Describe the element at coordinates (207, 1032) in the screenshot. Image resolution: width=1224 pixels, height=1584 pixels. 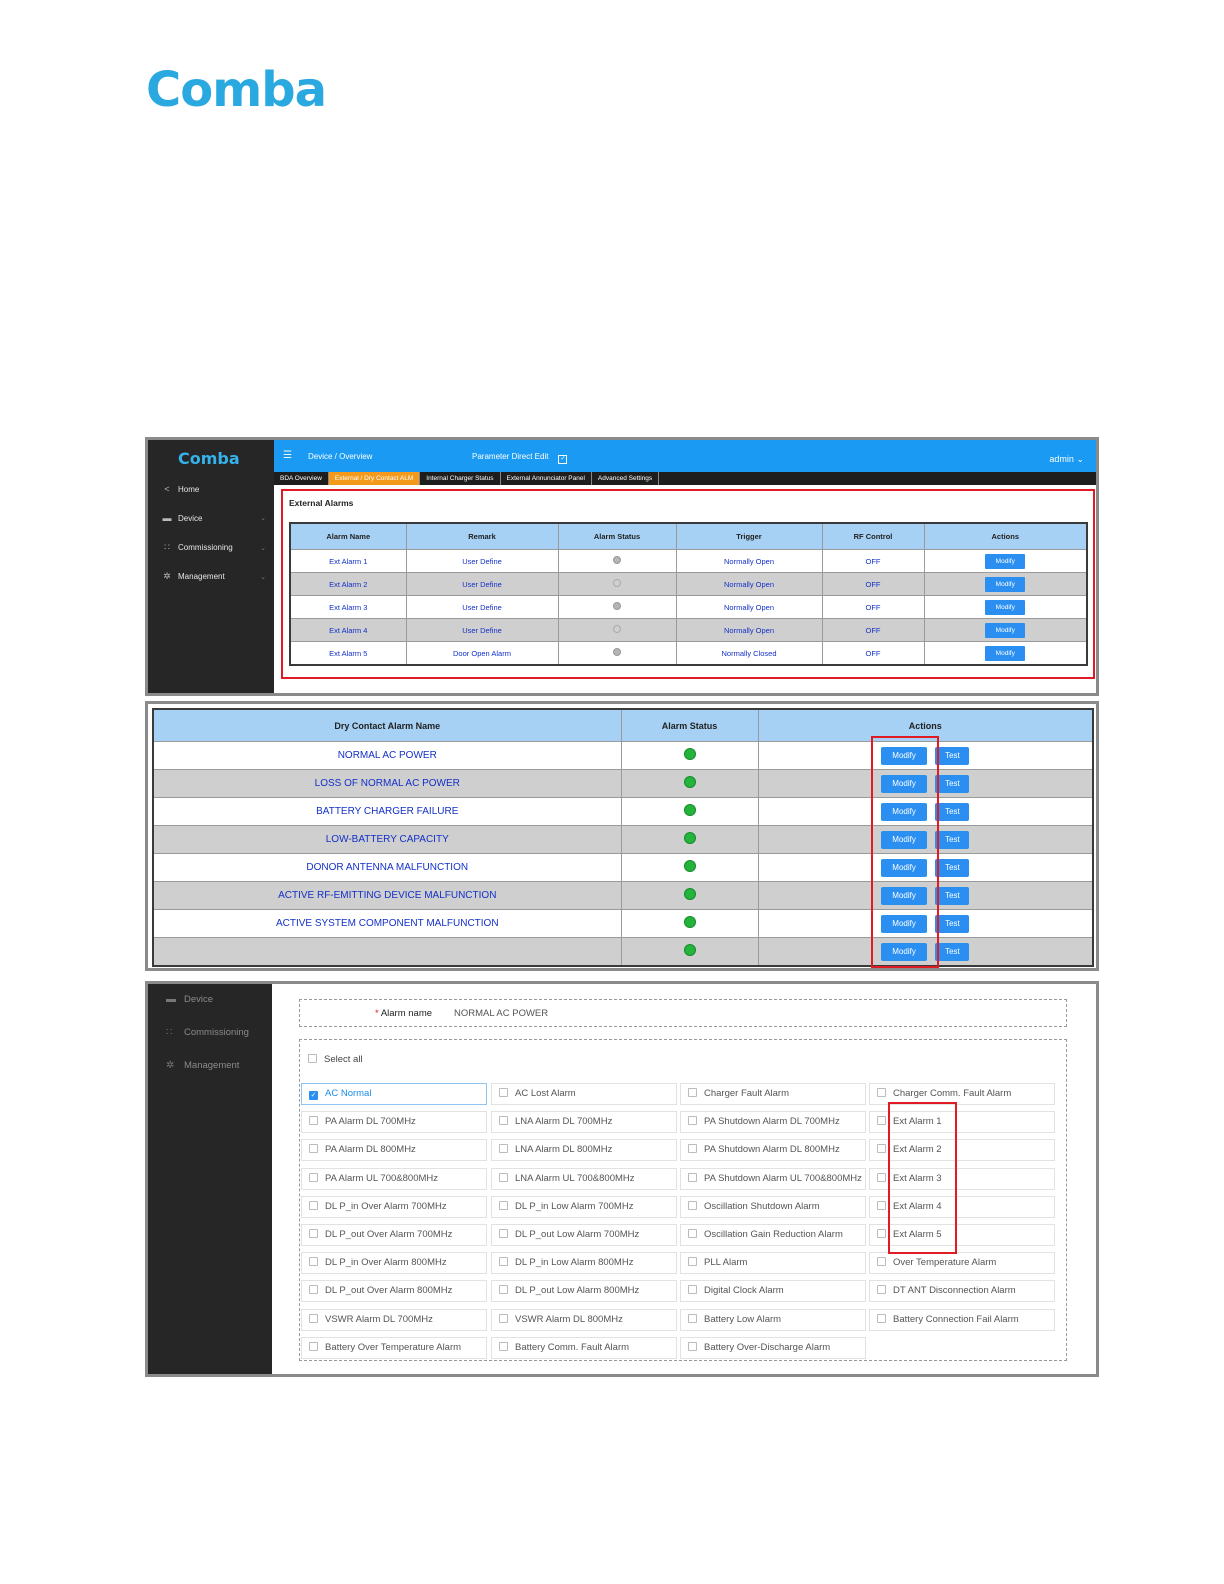
I see `sidebar-item-commissioning: ∷ Commissioning` at that location.